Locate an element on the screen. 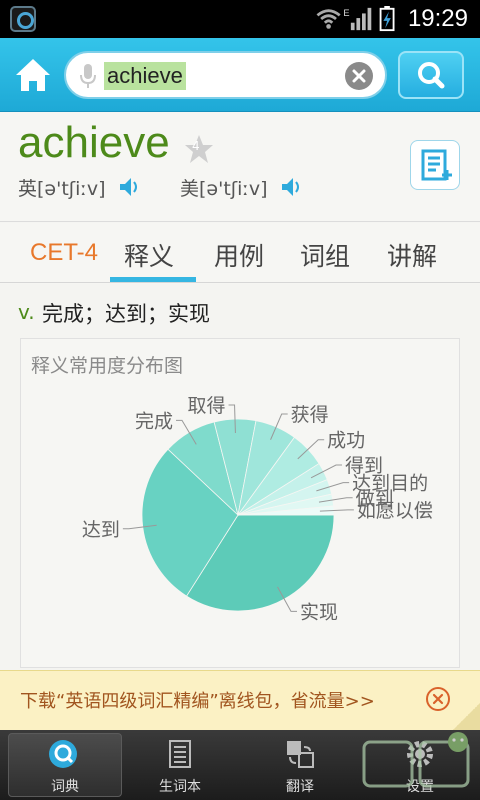 This screenshot has height=800, width=480. pie-label: 成功 is located at coordinates (346, 441).